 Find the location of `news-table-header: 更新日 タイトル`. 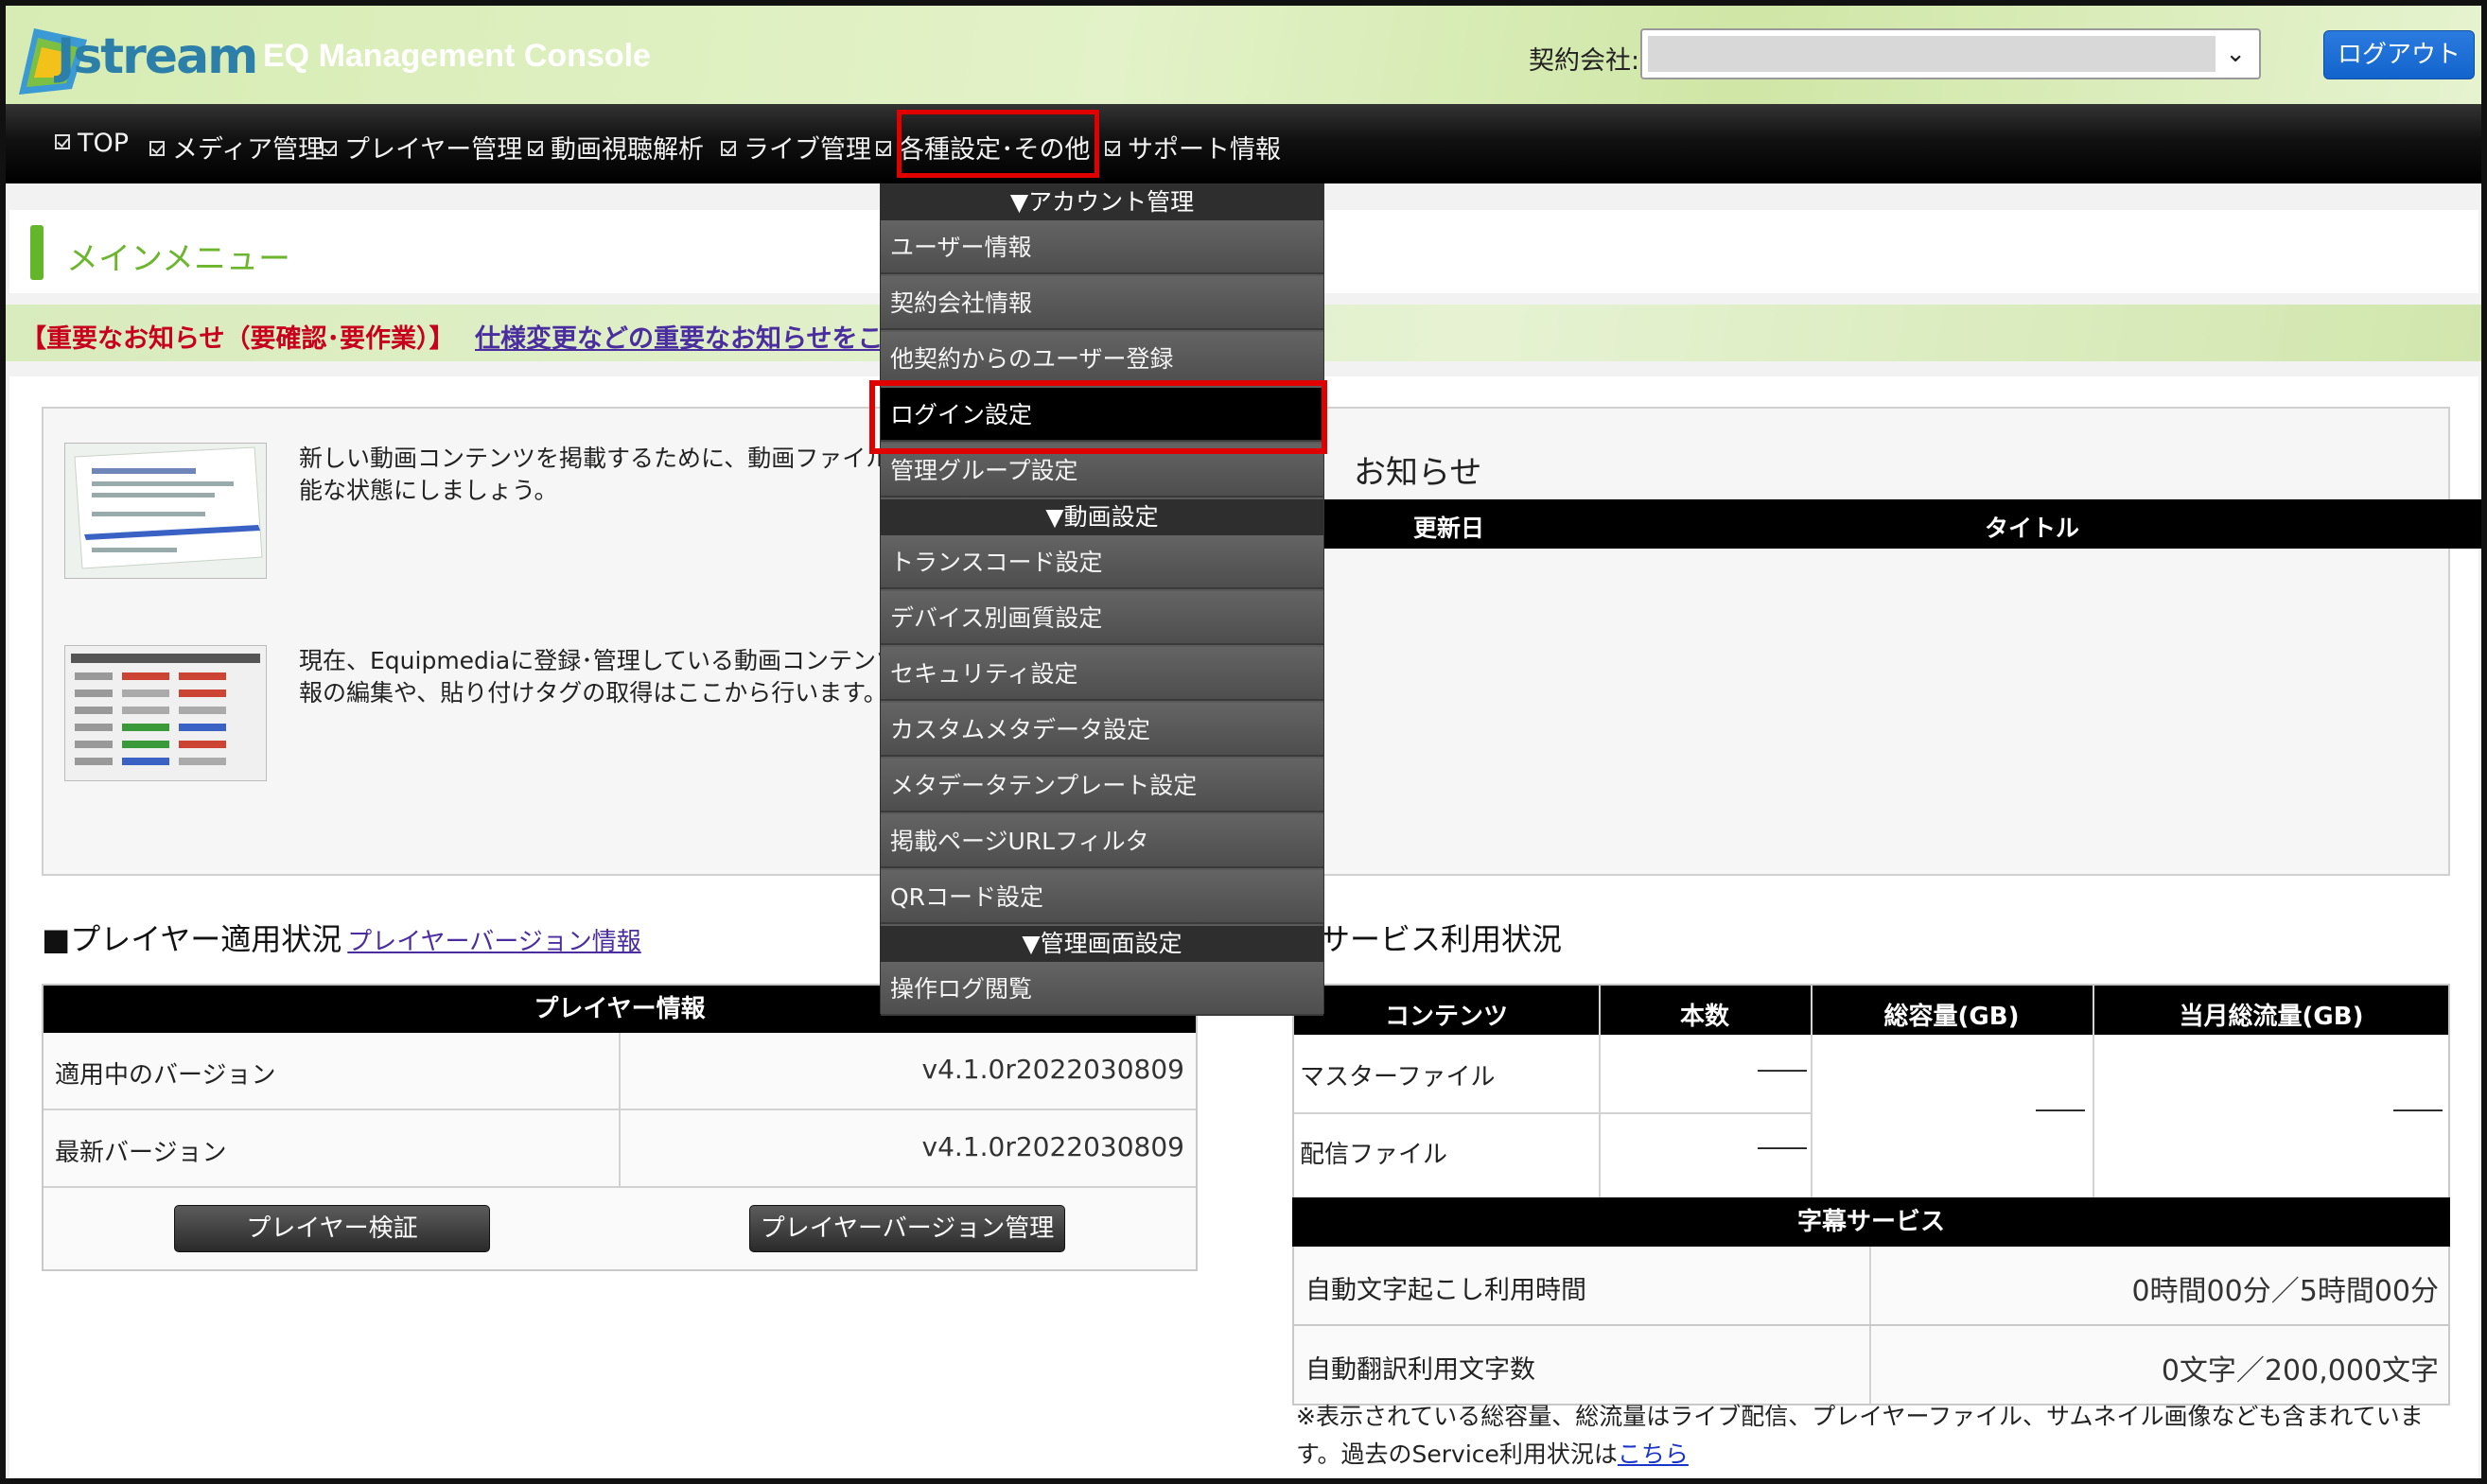

news-table-header: 更新日 タイトル is located at coordinates (1902, 524).